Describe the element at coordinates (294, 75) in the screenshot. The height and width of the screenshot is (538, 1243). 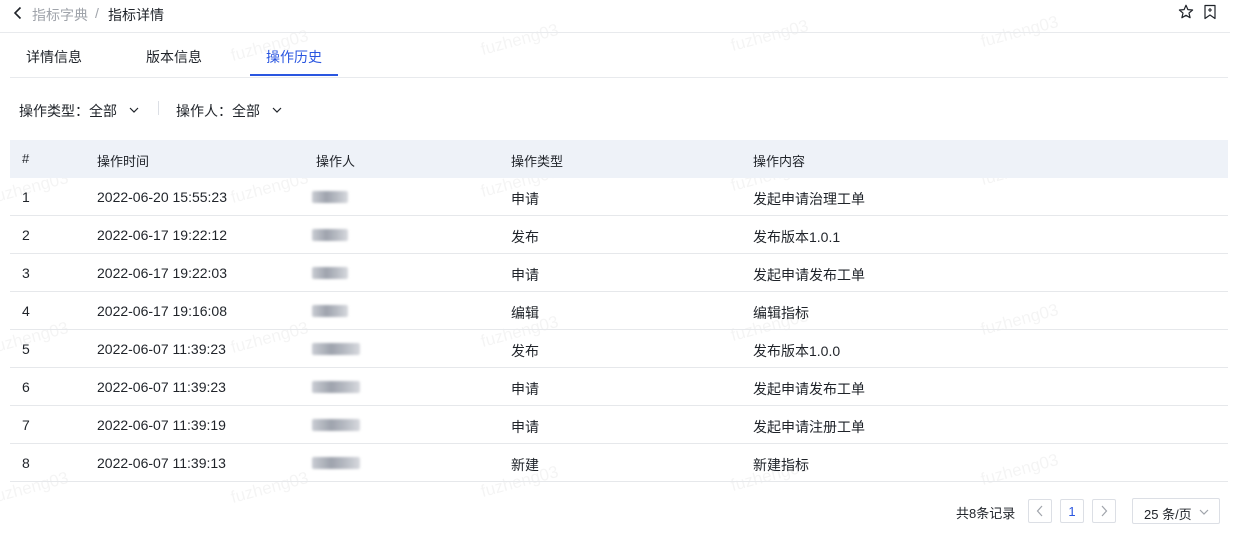
I see `tab-active-indicator` at that location.